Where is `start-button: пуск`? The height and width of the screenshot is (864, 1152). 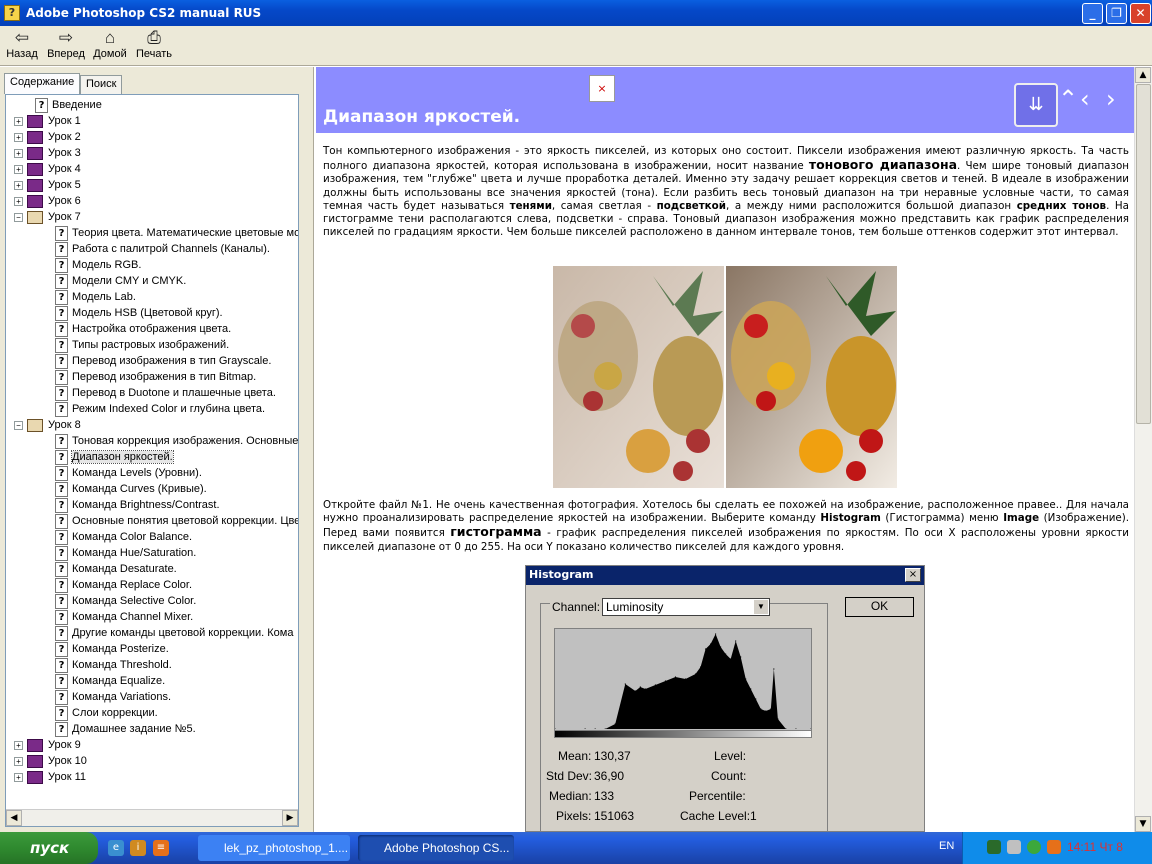 start-button: пуск is located at coordinates (49, 848).